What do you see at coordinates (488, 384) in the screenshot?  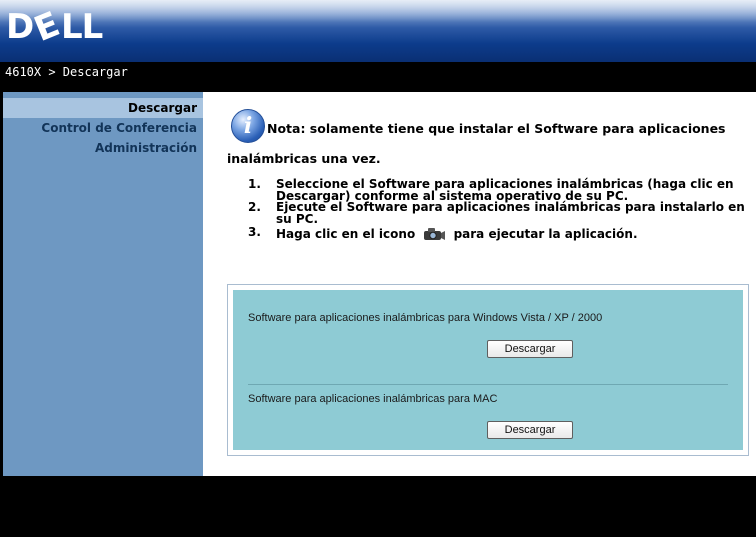 I see `download-divider` at bounding box center [488, 384].